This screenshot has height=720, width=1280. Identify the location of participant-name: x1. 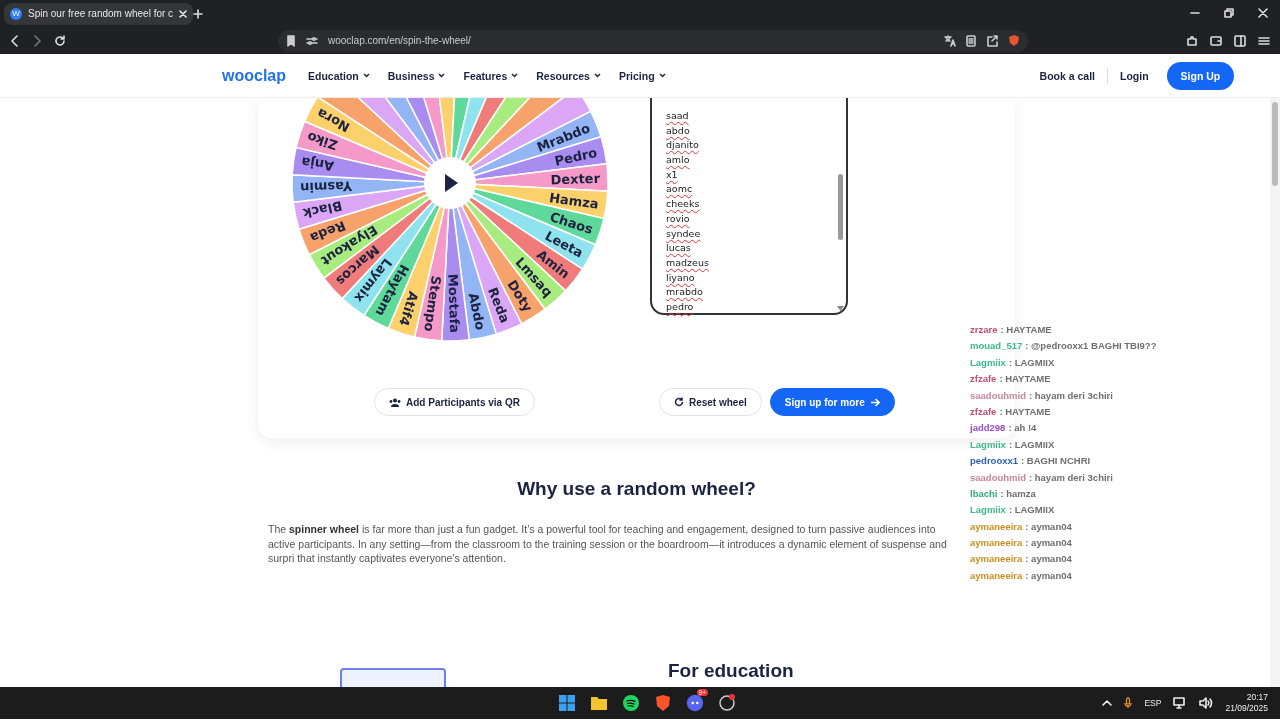
(672, 174).